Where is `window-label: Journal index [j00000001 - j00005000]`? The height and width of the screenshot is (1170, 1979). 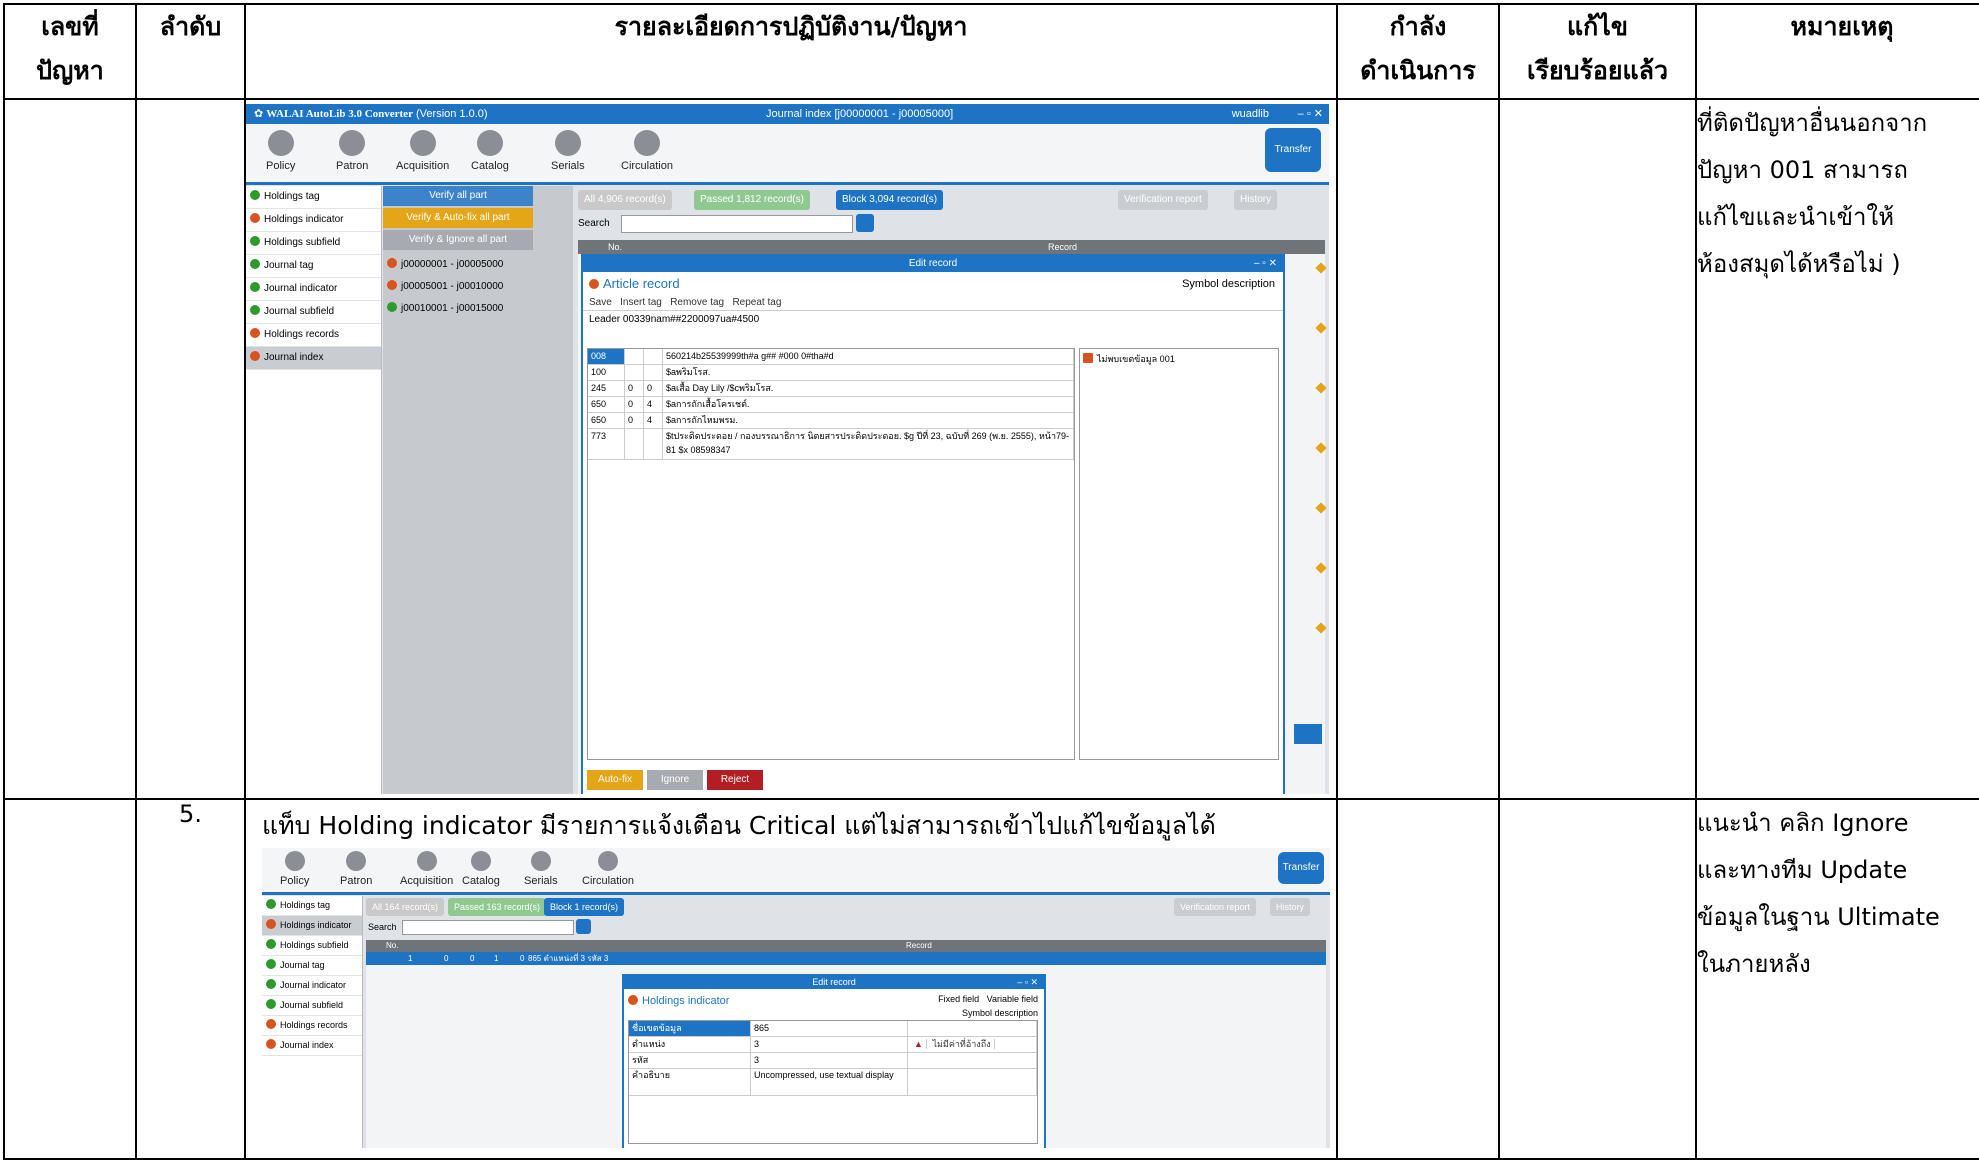 window-label: Journal index [j00000001 - j00005000] is located at coordinates (860, 114).